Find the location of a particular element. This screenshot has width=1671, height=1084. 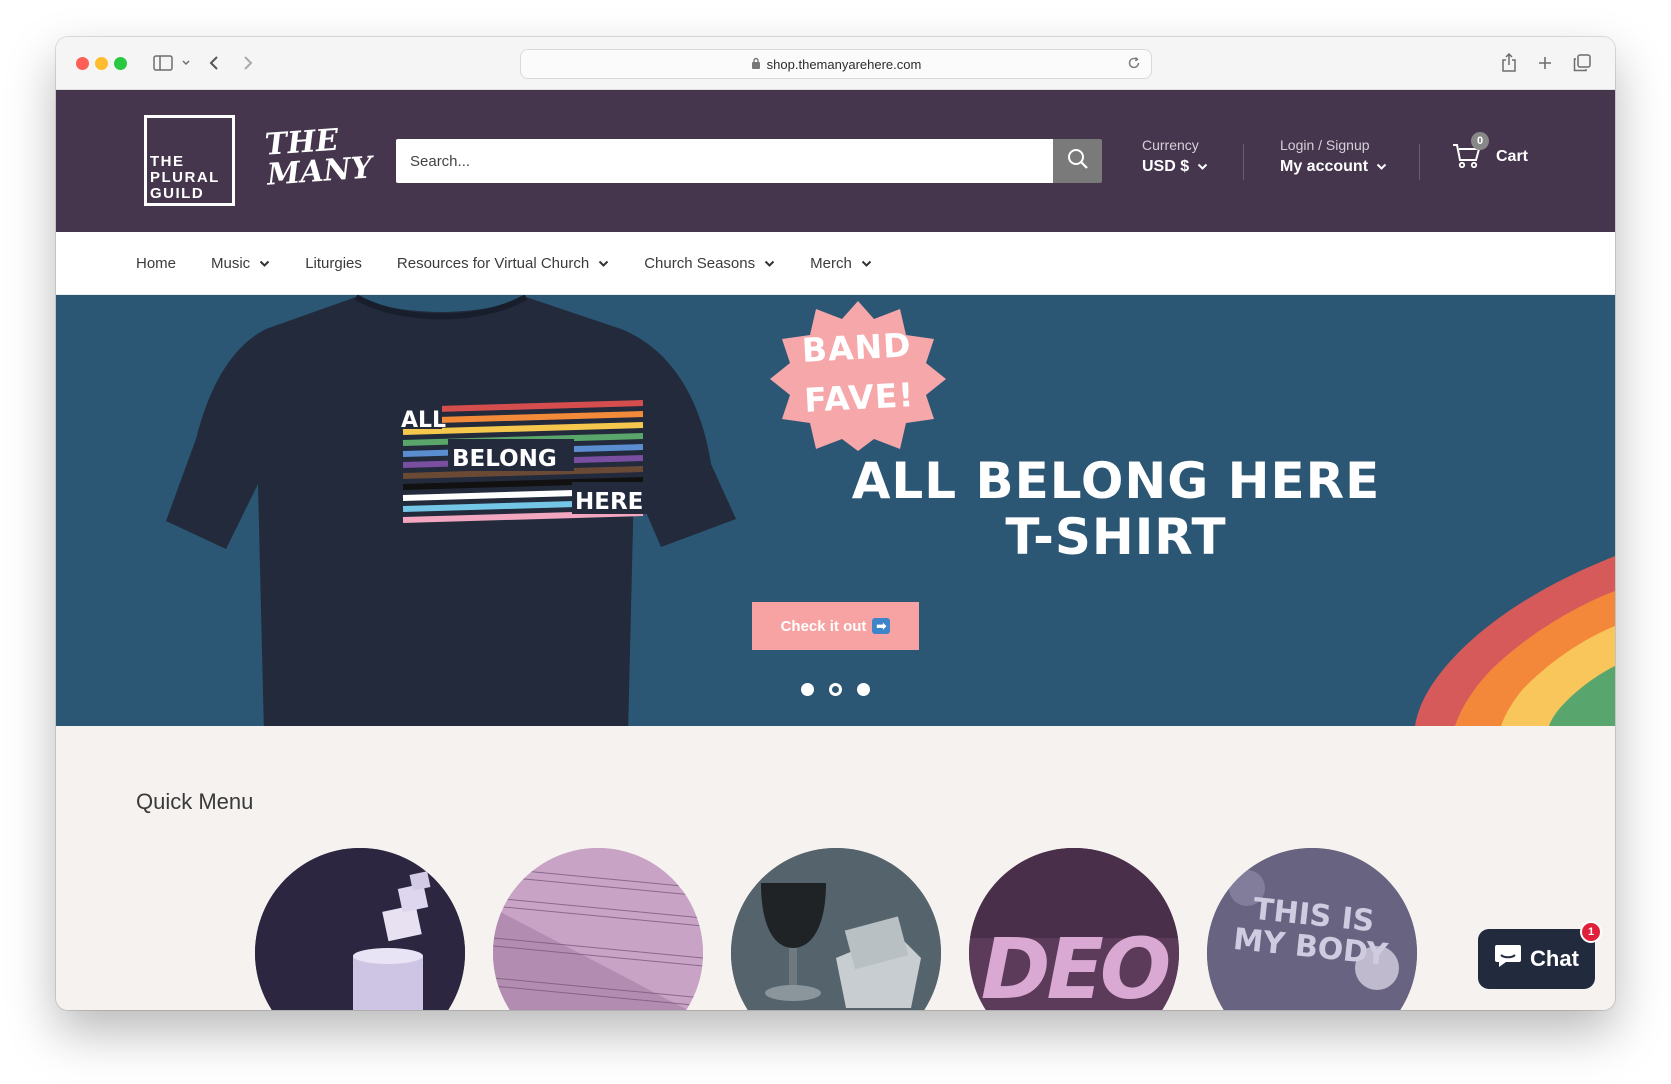

band-fave-badge: BAND FAVE! is located at coordinates (858, 376).